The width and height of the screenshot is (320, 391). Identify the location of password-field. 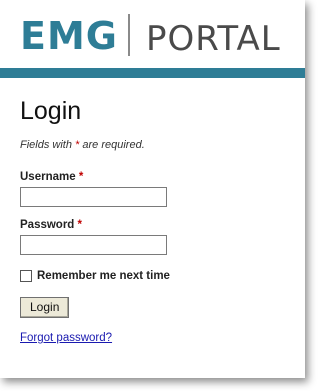
(93, 245).